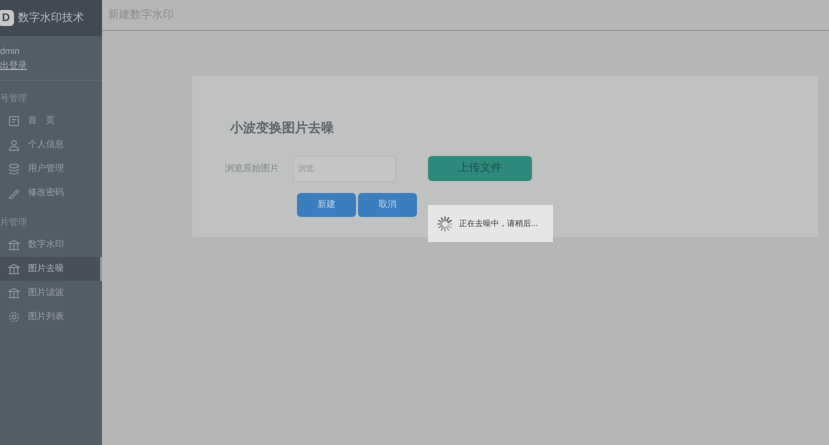  I want to click on action-button: 新建, so click(326, 204).